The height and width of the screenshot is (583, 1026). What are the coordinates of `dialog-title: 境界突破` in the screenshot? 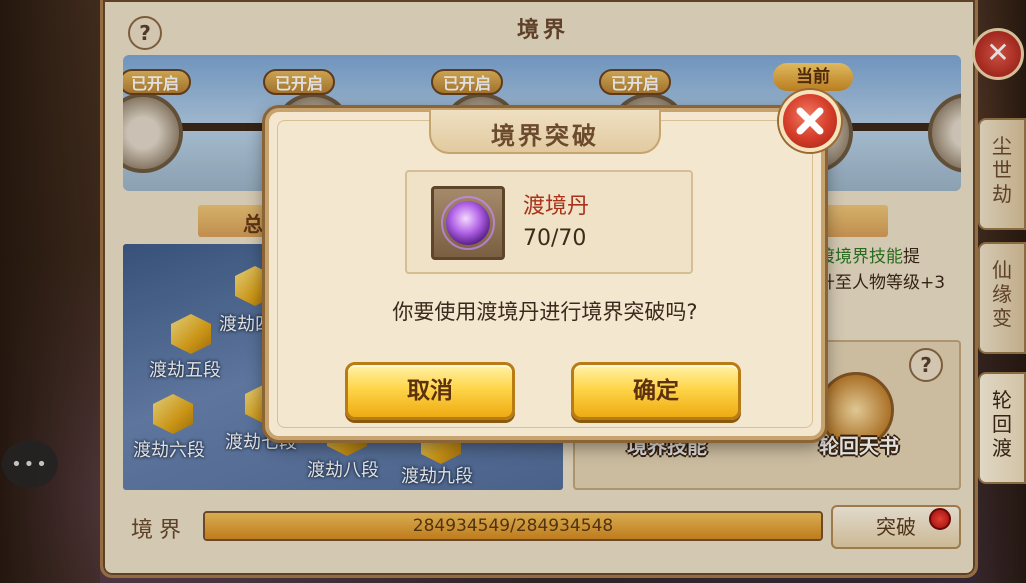 It's located at (545, 136).